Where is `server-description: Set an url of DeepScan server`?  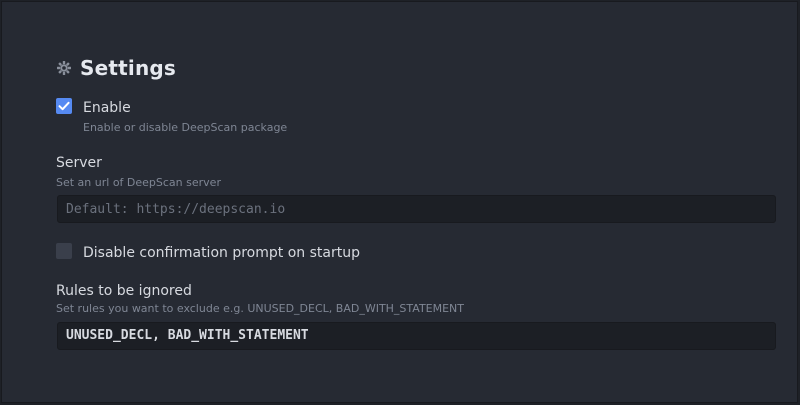 server-description: Set an url of DeepScan server is located at coordinates (138, 182).